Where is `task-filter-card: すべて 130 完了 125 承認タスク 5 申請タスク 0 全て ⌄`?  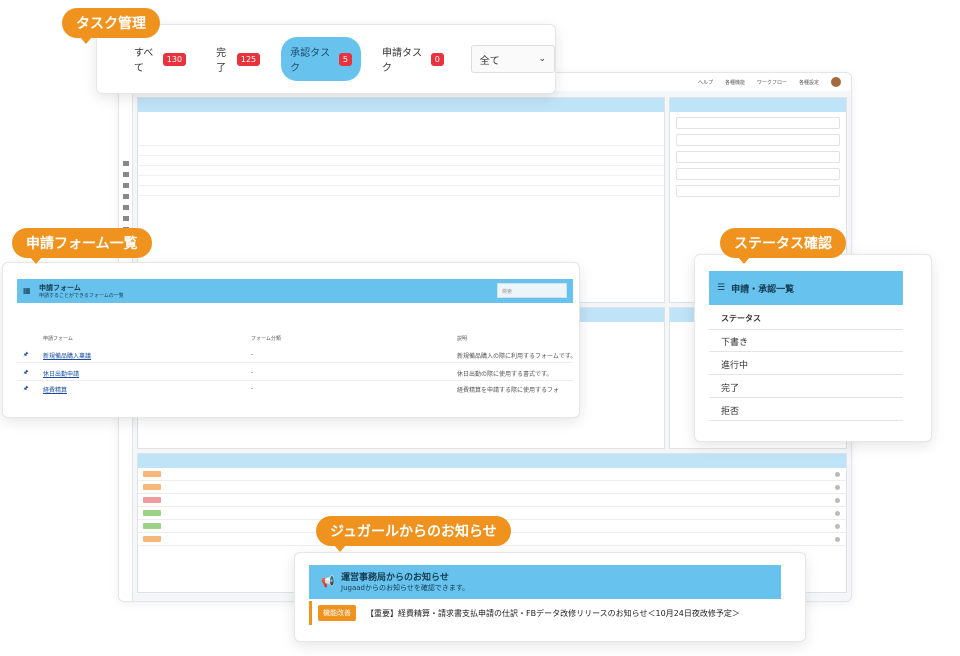 task-filter-card: すべて 130 完了 125 承認タスク 5 申請タスク 0 全て ⌄ is located at coordinates (326, 59).